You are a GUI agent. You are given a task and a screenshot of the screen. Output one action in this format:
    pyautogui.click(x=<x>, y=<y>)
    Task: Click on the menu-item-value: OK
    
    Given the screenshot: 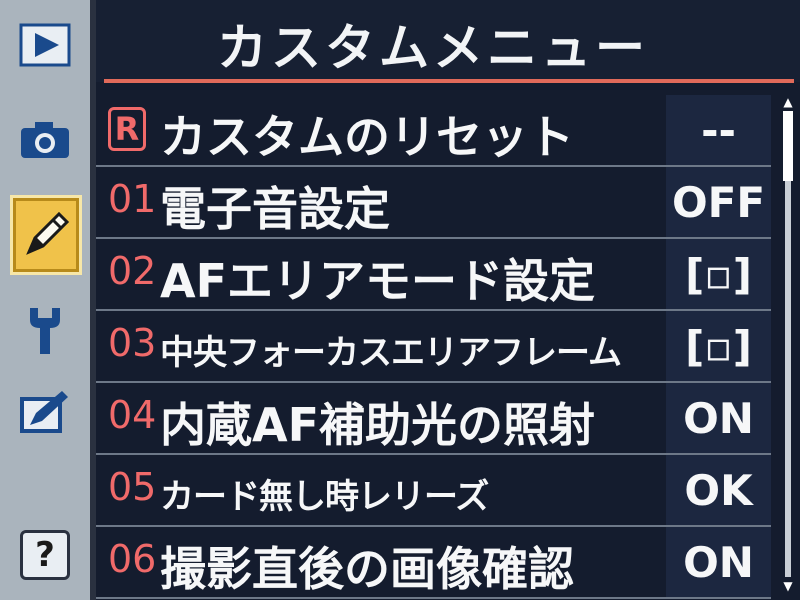 What is the action you would take?
    pyautogui.click(x=718, y=490)
    